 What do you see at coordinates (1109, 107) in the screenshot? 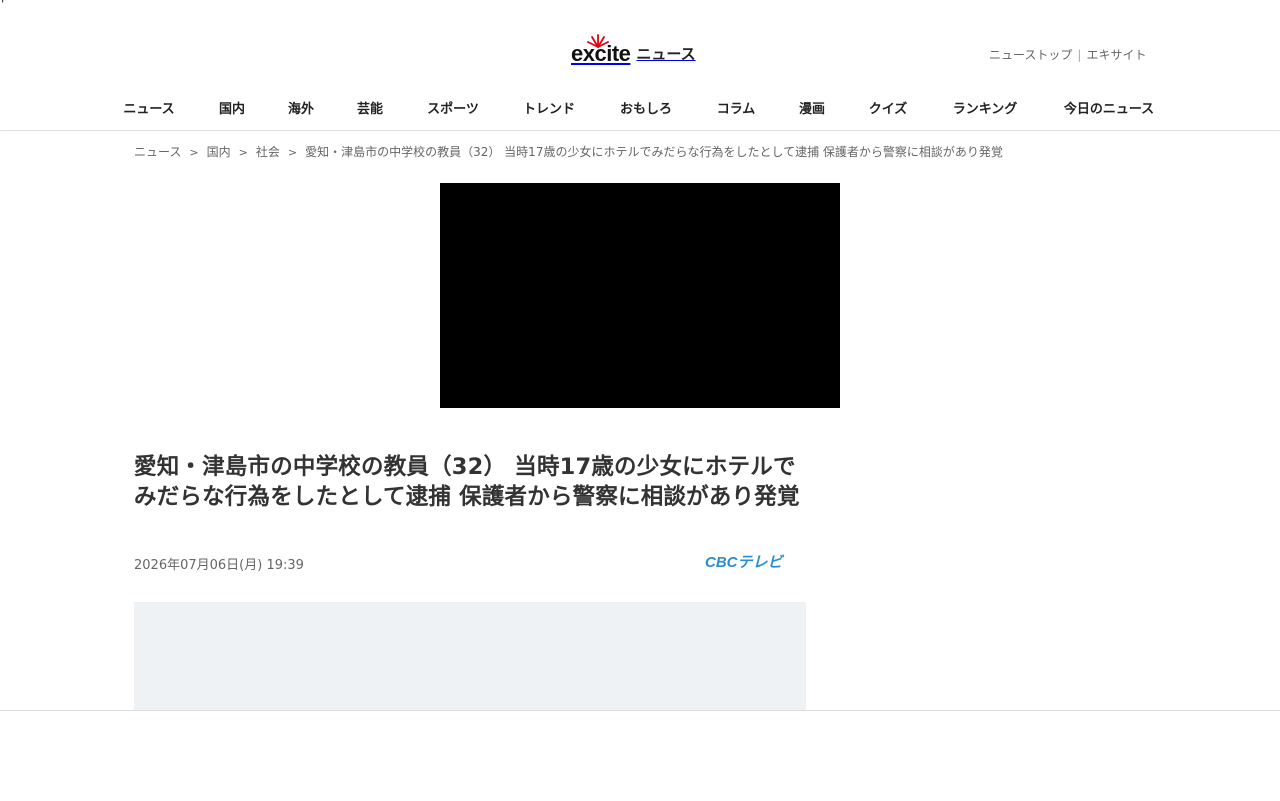
I see `nav-item-todays-news: 今日のニュース` at bounding box center [1109, 107].